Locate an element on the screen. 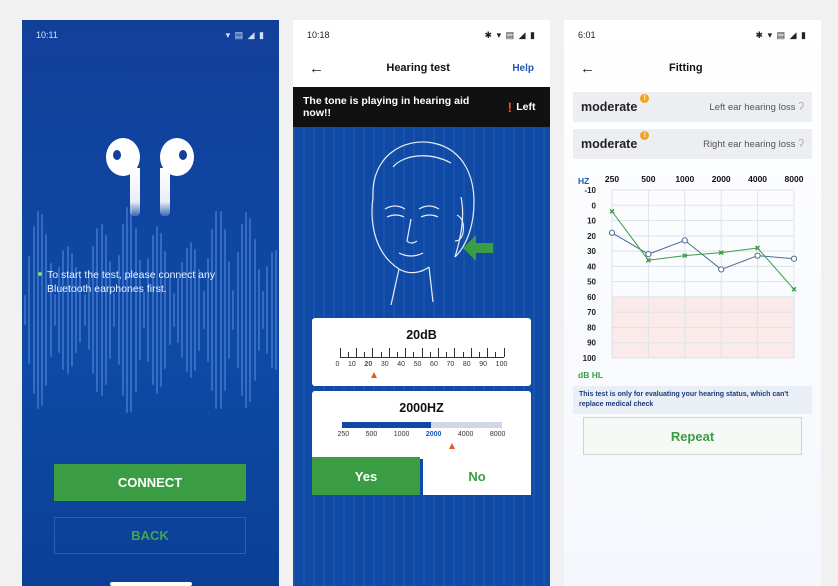 The height and width of the screenshot is (586, 838). repeat-button: Repeat is located at coordinates (692, 436).